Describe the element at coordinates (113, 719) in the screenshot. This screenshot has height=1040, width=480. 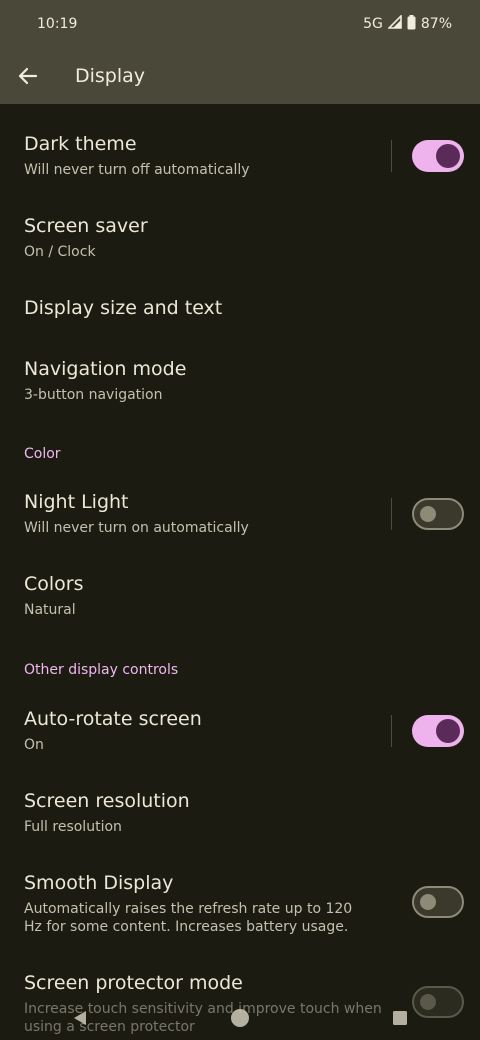
I see `auto-rotate-title: Auto-rotate screen` at that location.